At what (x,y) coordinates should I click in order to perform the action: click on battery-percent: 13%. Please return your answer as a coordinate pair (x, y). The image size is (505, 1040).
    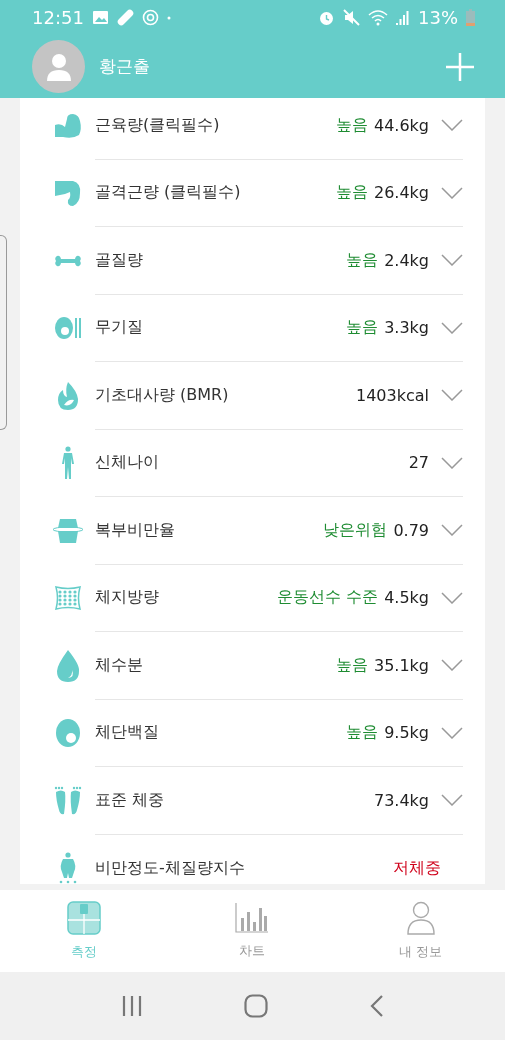
    Looking at the image, I should click on (438, 17).